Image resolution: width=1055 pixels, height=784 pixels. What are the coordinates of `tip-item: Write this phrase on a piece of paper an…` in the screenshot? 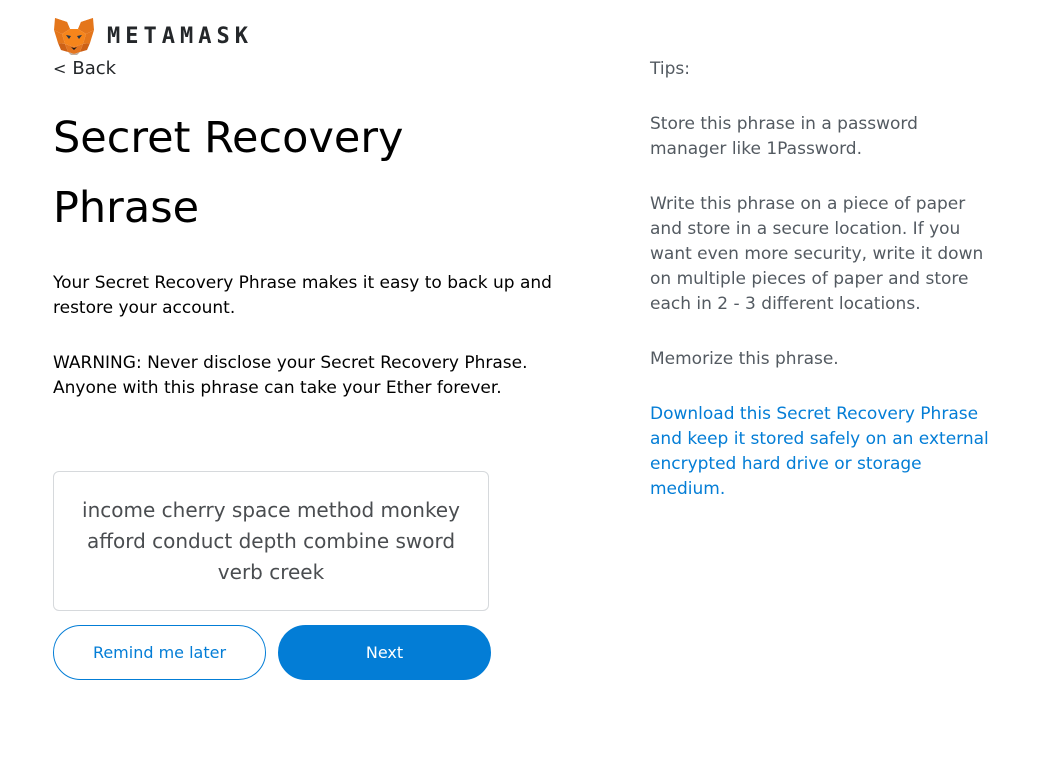 It's located at (817, 254).